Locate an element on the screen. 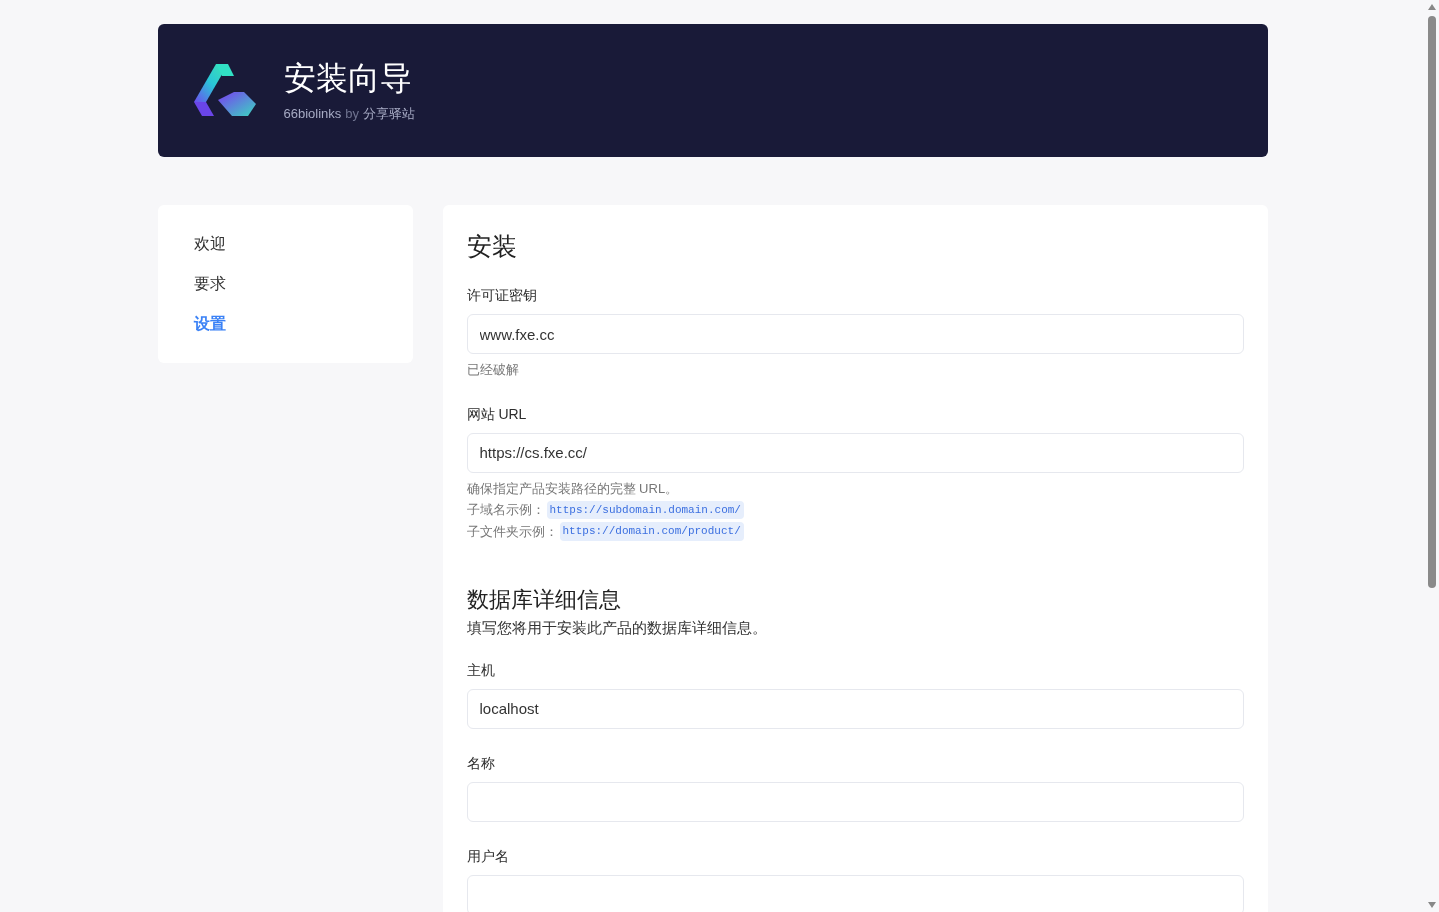  field-label: 主机 is located at coordinates (480, 670).